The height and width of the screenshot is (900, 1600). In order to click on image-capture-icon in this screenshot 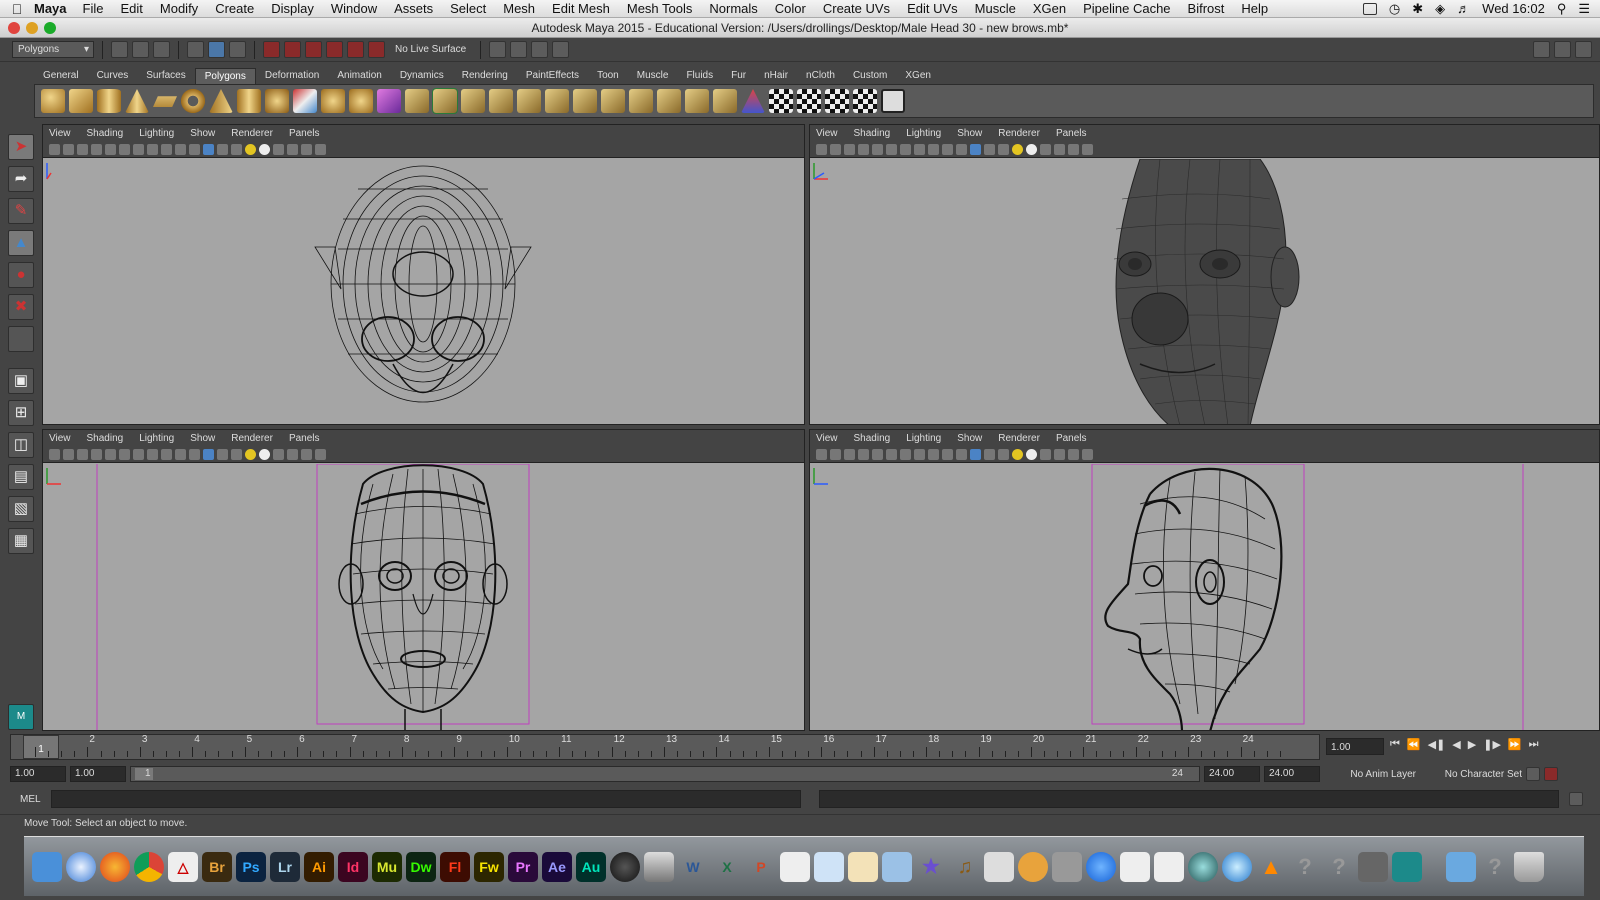, I will do `click(1067, 866)`.